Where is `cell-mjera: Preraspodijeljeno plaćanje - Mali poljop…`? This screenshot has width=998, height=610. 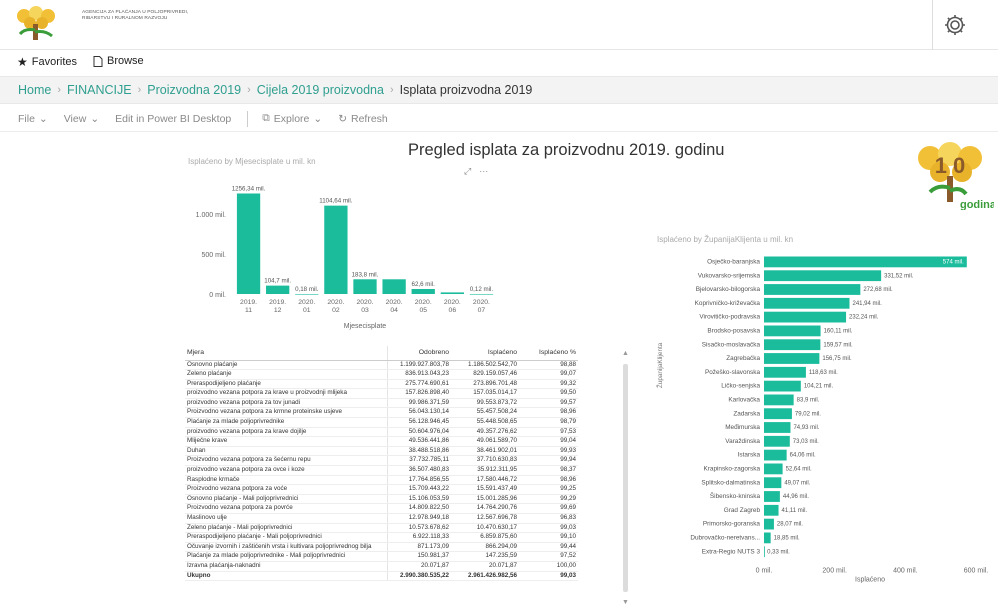
cell-mjera: Preraspodijeljeno plaćanje - Mali poljop… is located at coordinates (286, 537).